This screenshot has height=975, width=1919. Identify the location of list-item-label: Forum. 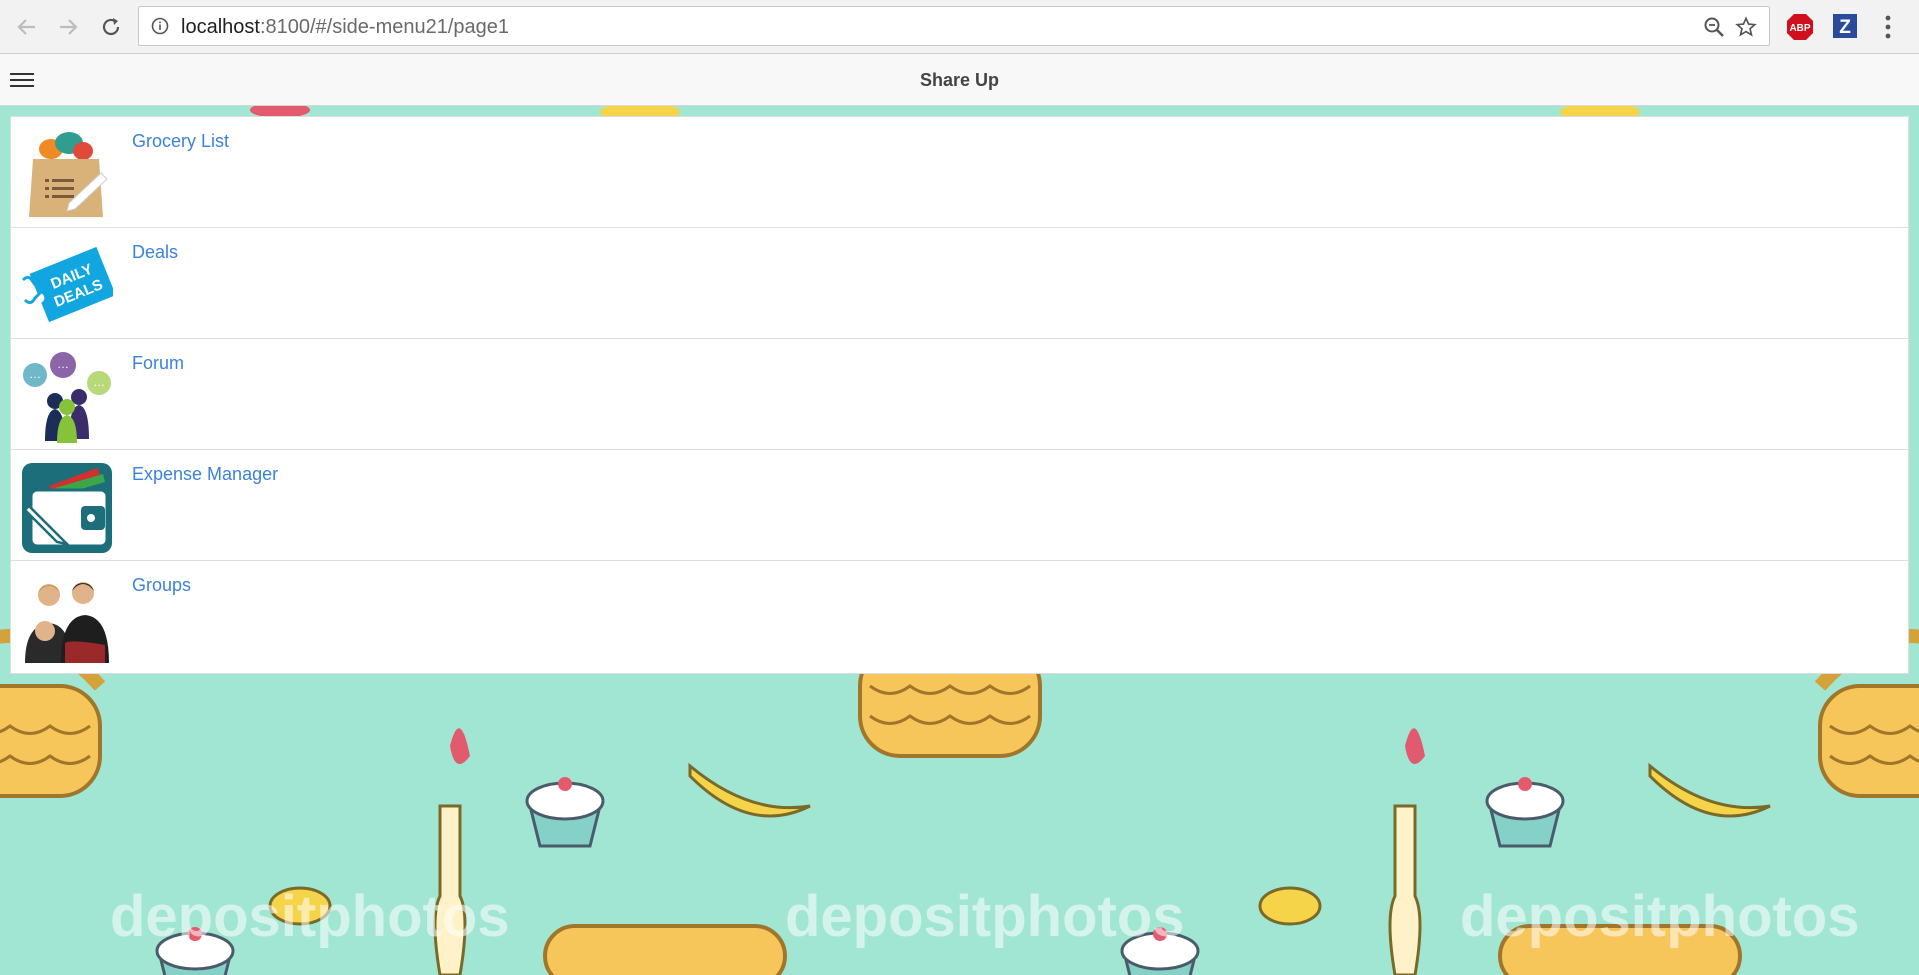
(158, 363).